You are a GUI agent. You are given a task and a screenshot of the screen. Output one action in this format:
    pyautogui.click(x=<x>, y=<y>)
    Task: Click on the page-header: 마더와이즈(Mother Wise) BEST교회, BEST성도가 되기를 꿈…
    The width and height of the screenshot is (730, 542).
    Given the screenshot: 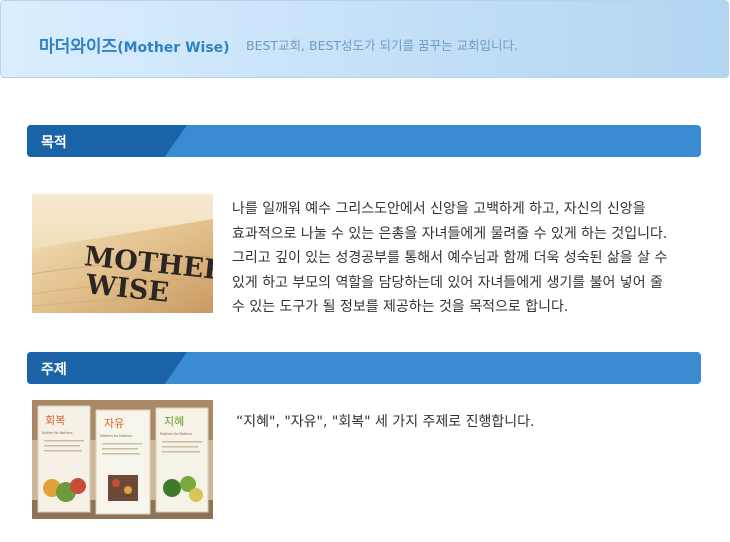 What is the action you would take?
    pyautogui.click(x=364, y=39)
    